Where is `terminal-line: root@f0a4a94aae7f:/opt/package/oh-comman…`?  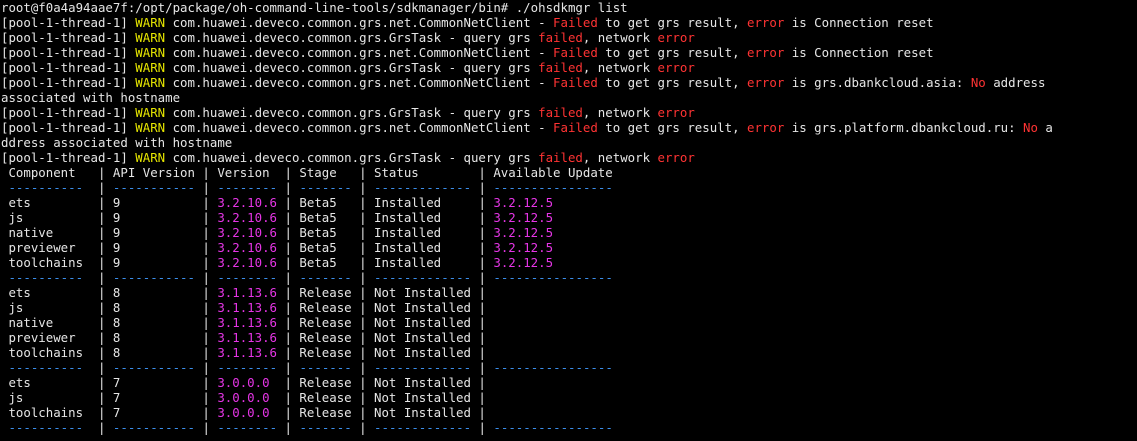 terminal-line: root@f0a4a94aae7f:/opt/package/oh-comman… is located at coordinates (569, 7).